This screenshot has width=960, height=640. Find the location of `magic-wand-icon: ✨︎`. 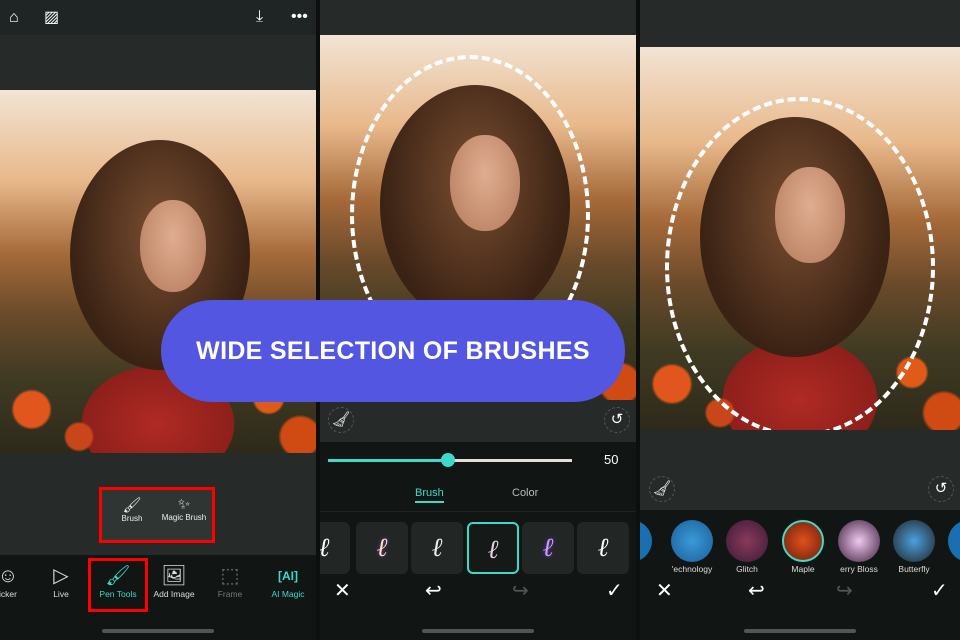

magic-wand-icon: ✨︎ is located at coordinates (184, 504).